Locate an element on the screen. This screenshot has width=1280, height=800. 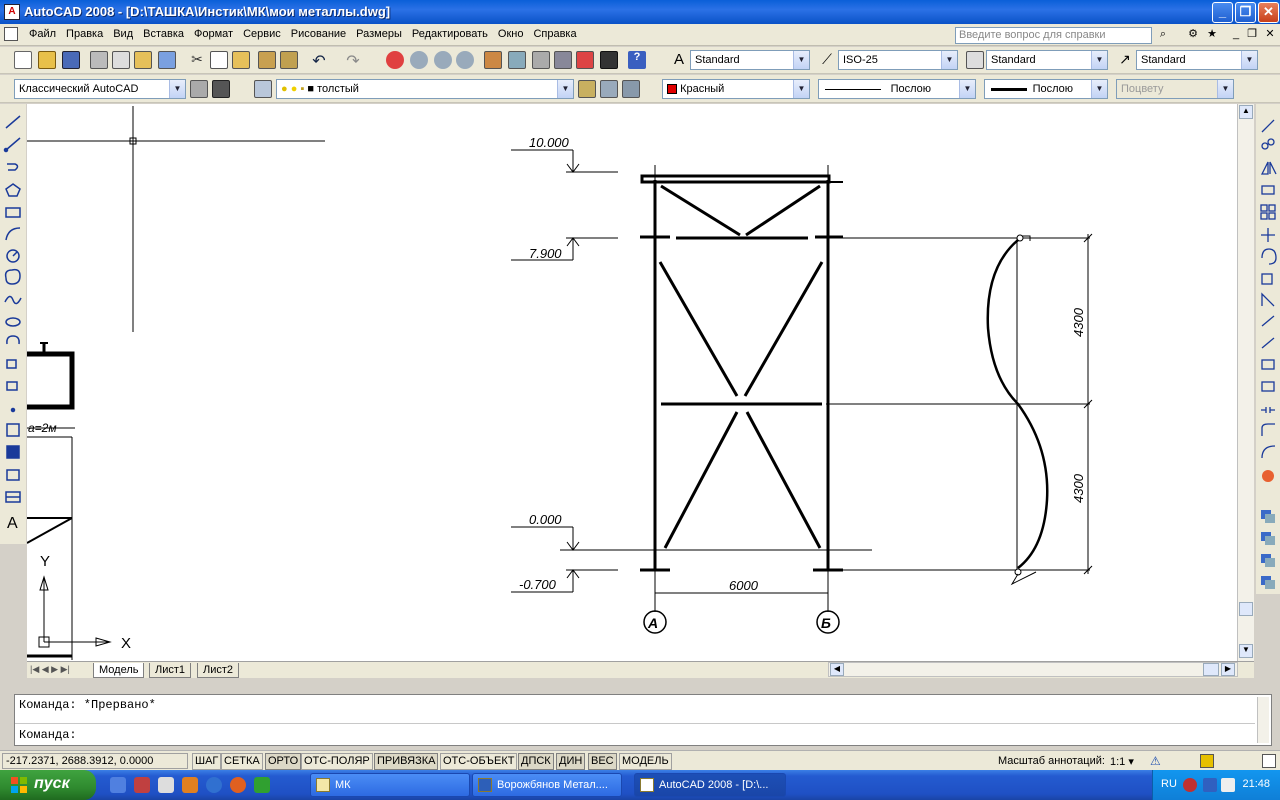
linetype-select: Послою ▼ is located at coordinates (897, 89).